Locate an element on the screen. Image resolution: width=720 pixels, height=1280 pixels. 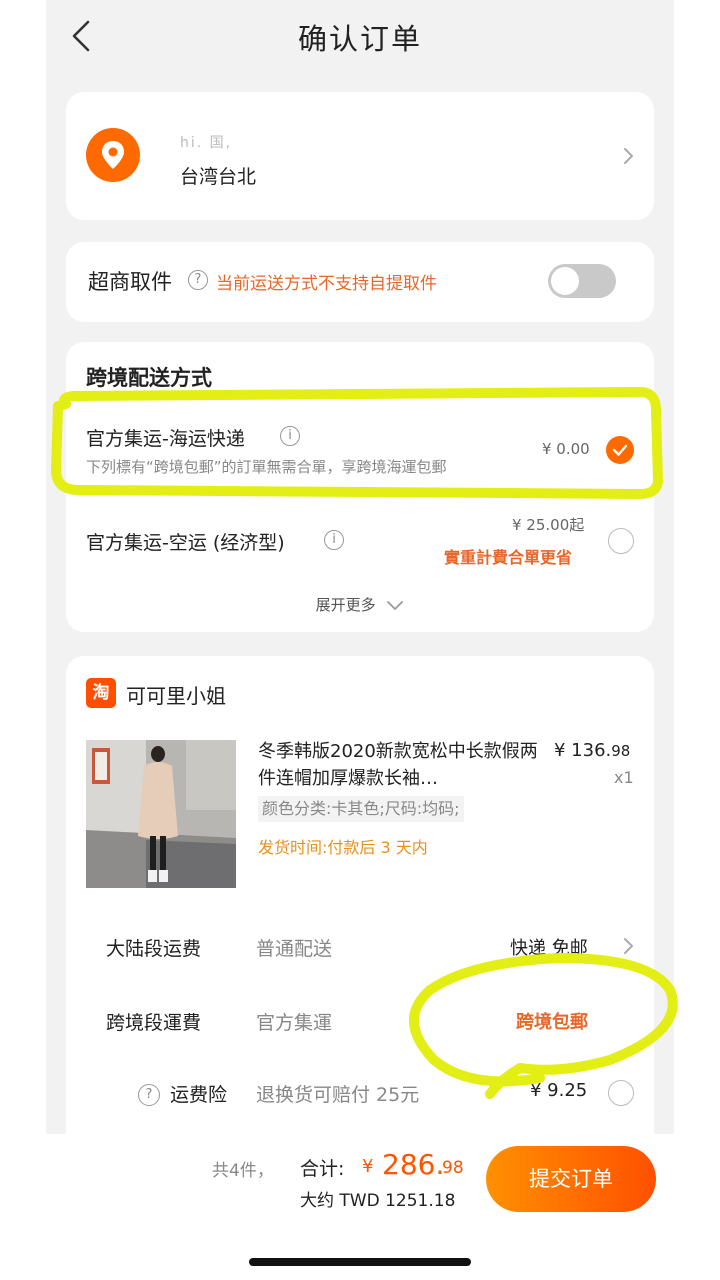
total-cents: 98 is located at coordinates (453, 1168).